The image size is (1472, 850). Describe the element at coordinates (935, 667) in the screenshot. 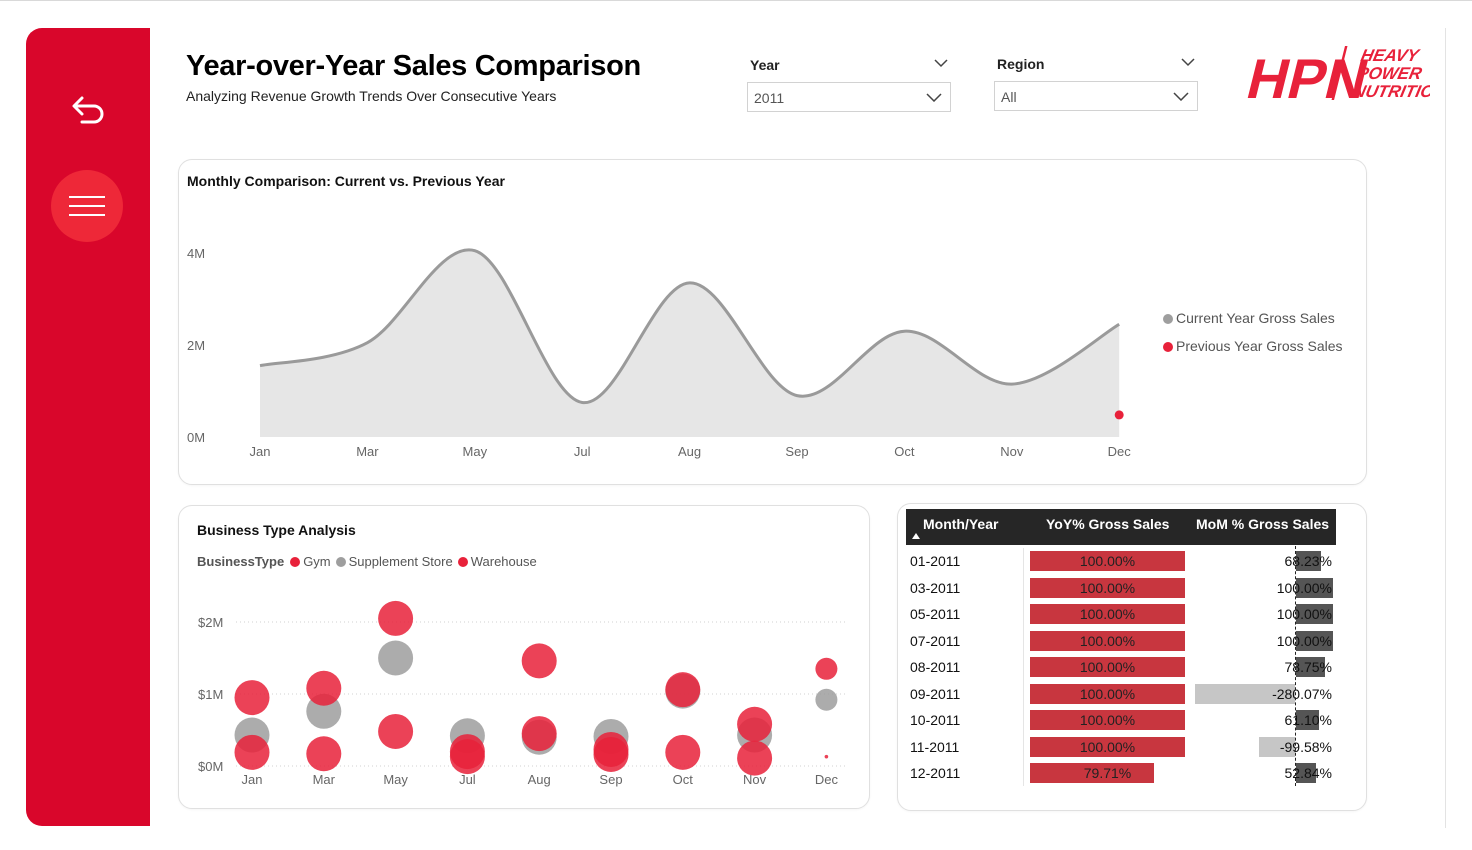

I see `table-cell-month: 08-2011` at that location.